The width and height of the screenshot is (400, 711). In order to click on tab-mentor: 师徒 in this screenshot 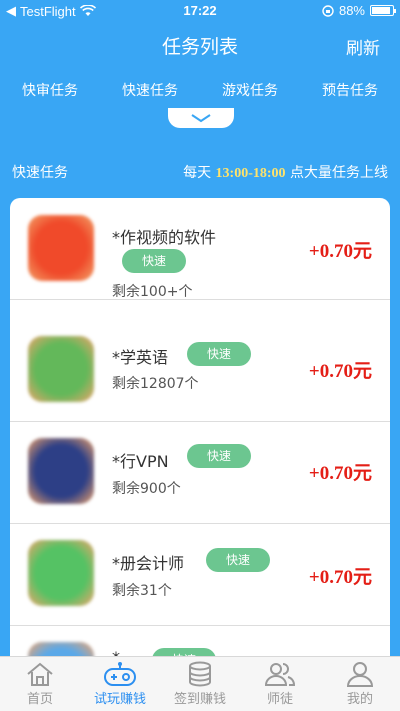, I will do `click(280, 684)`.